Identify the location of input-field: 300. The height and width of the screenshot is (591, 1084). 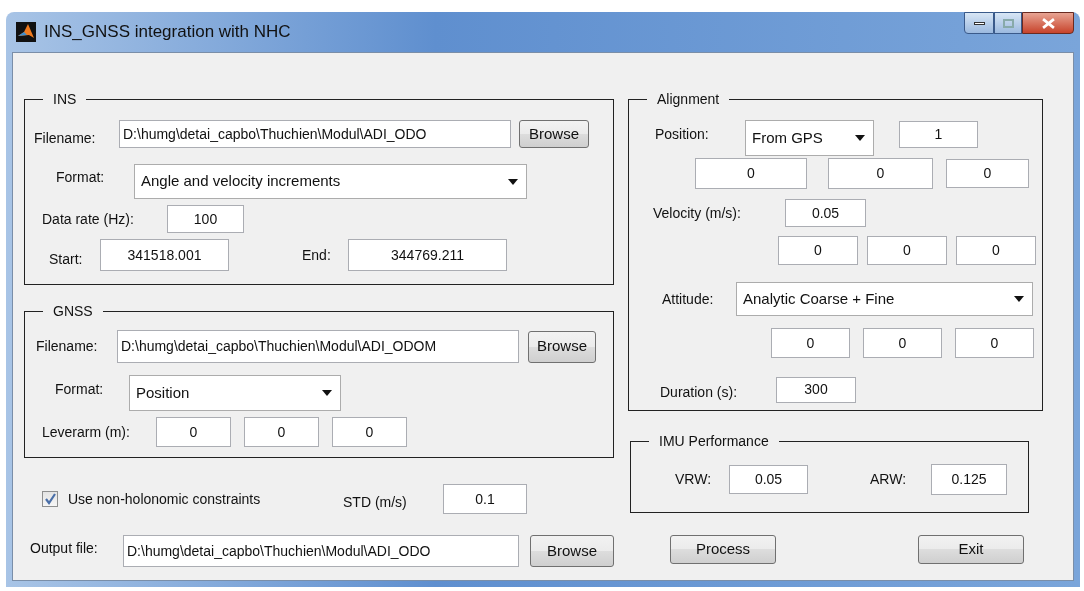
(816, 389).